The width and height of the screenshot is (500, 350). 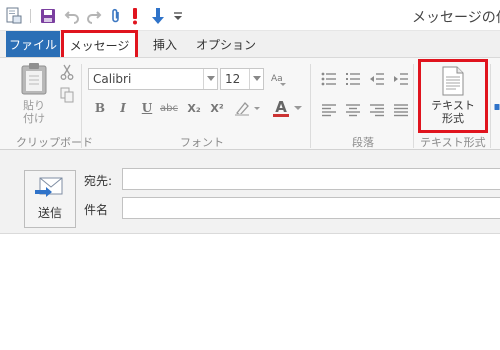 I want to click on strikethrough-button: abc, so click(x=169, y=108).